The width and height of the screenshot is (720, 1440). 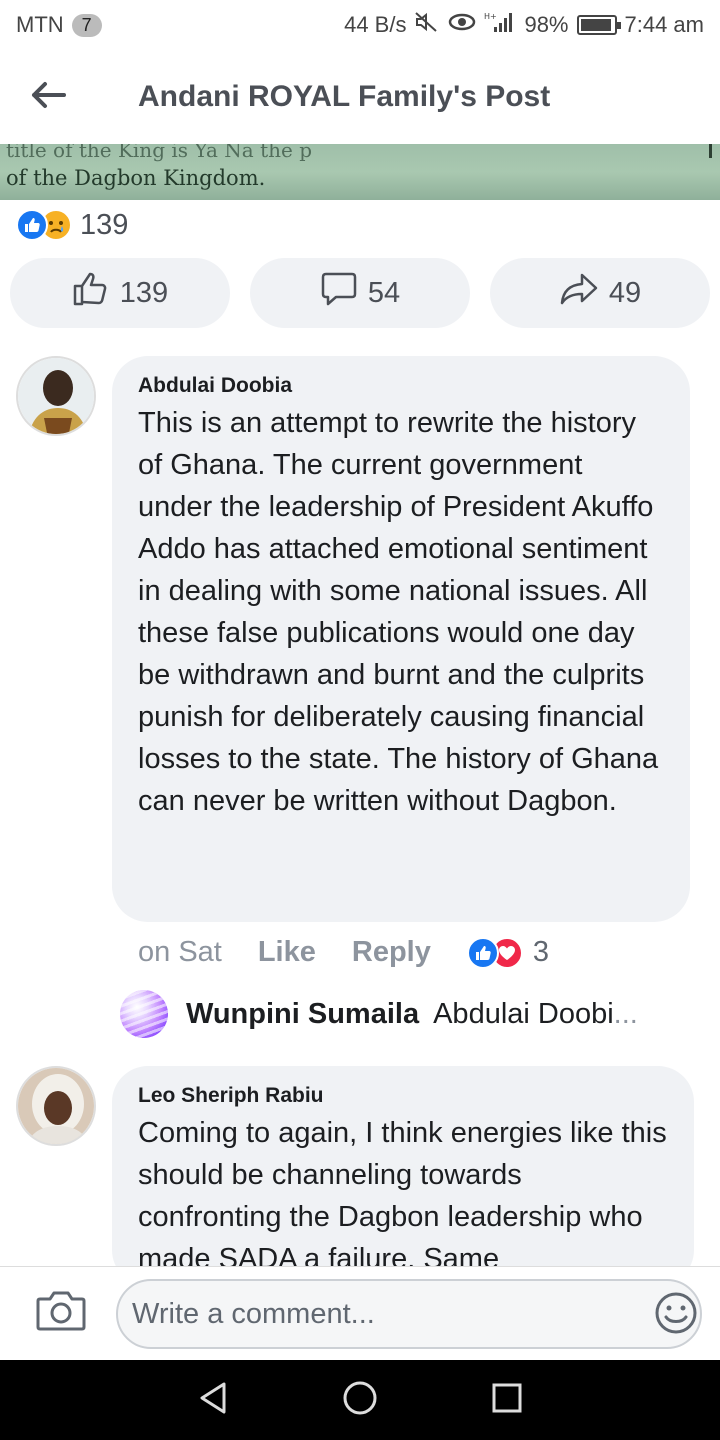 I want to click on status-bar: MTN 7 44 B/s H+ 98% 7:44 am, so click(x=360, y=25).